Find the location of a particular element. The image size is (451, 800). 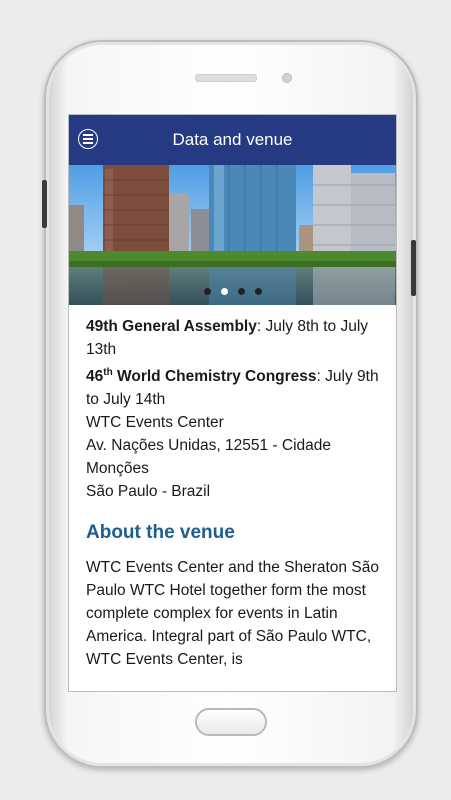

about-heading: About the venue is located at coordinates (160, 532).